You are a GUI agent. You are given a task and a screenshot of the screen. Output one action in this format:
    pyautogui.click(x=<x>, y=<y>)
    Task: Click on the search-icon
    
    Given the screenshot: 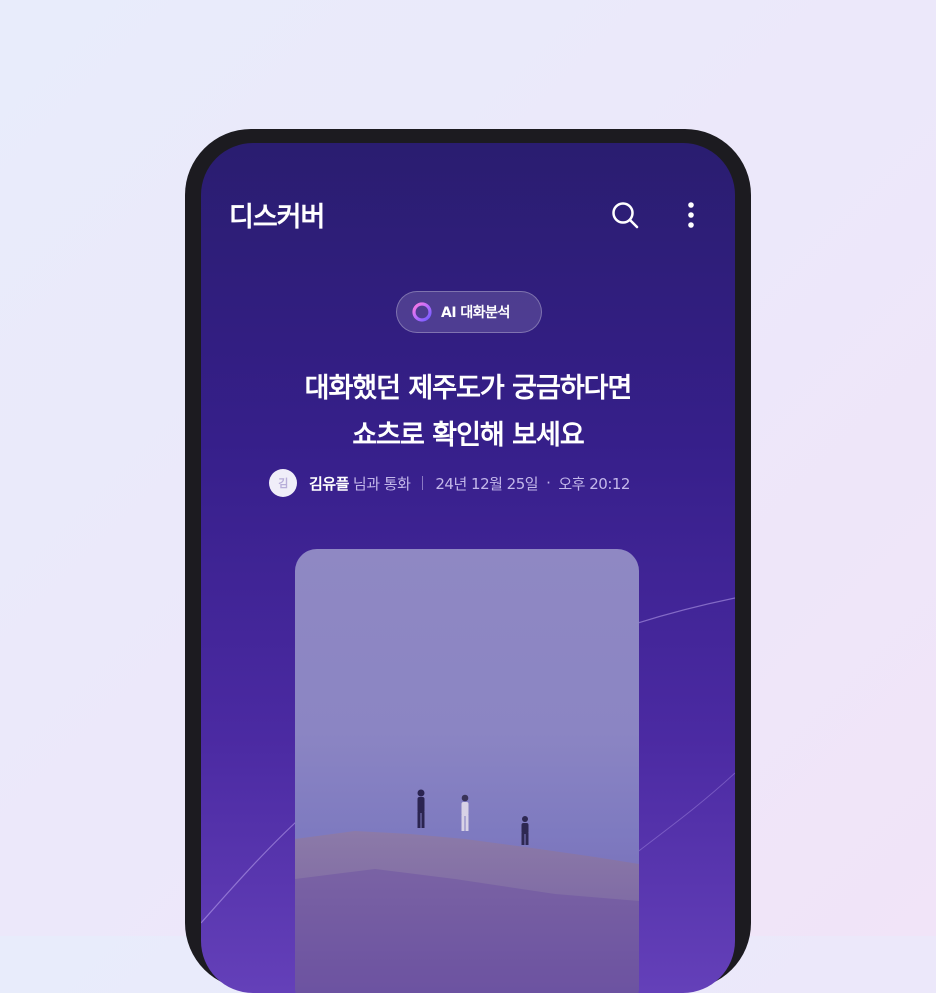 What is the action you would take?
    pyautogui.click(x=625, y=215)
    